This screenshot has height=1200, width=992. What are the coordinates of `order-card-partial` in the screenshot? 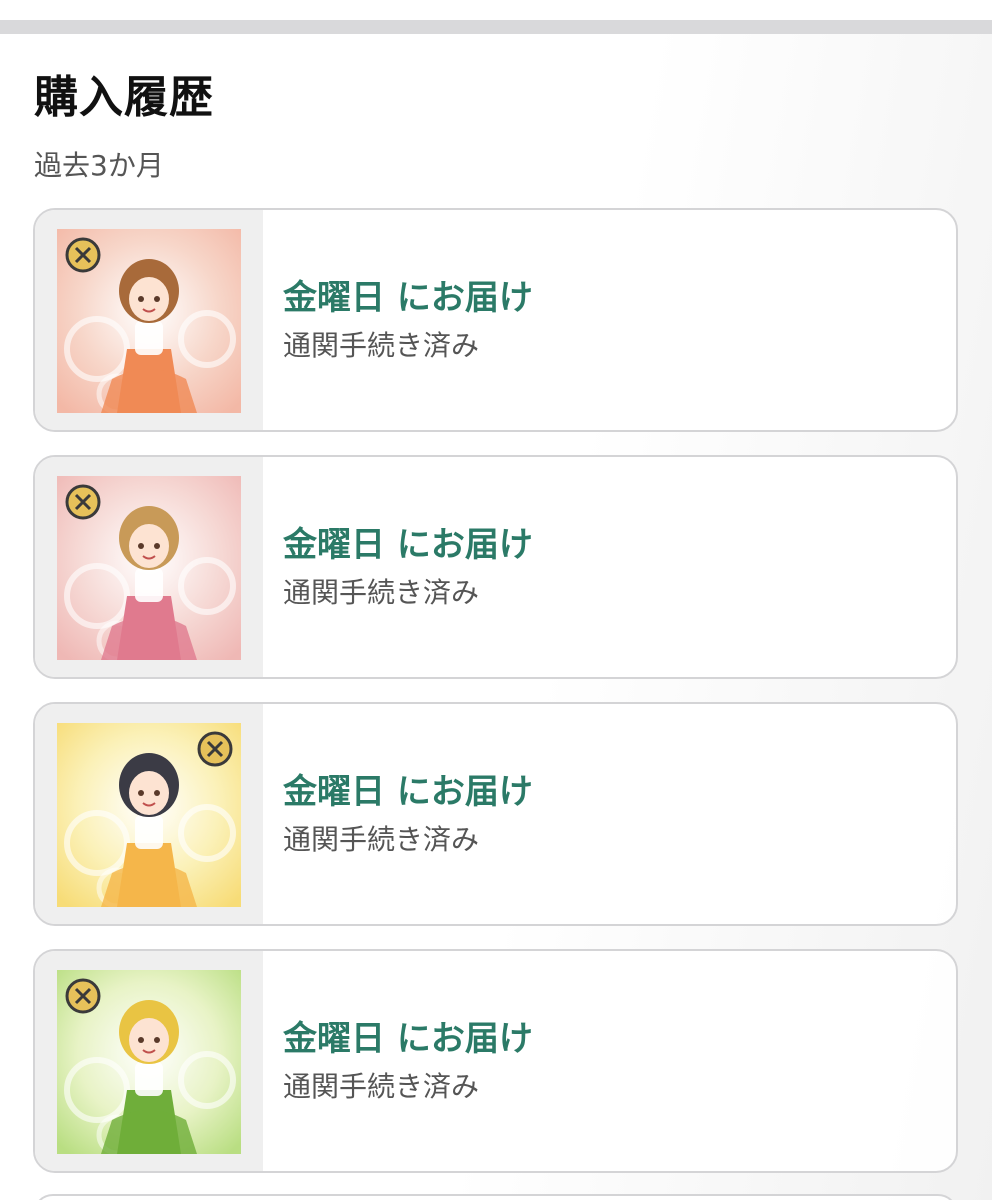 It's located at (495, 1197).